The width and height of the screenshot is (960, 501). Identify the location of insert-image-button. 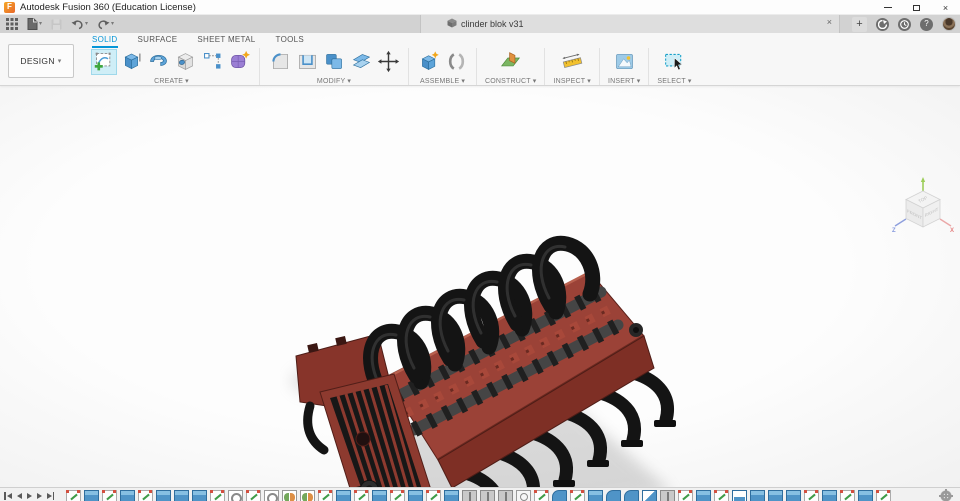
(624, 62).